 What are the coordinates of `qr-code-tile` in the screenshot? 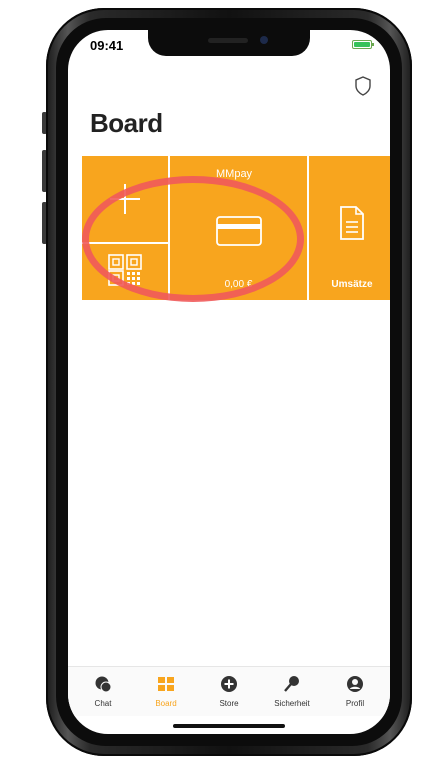 It's located at (125, 272).